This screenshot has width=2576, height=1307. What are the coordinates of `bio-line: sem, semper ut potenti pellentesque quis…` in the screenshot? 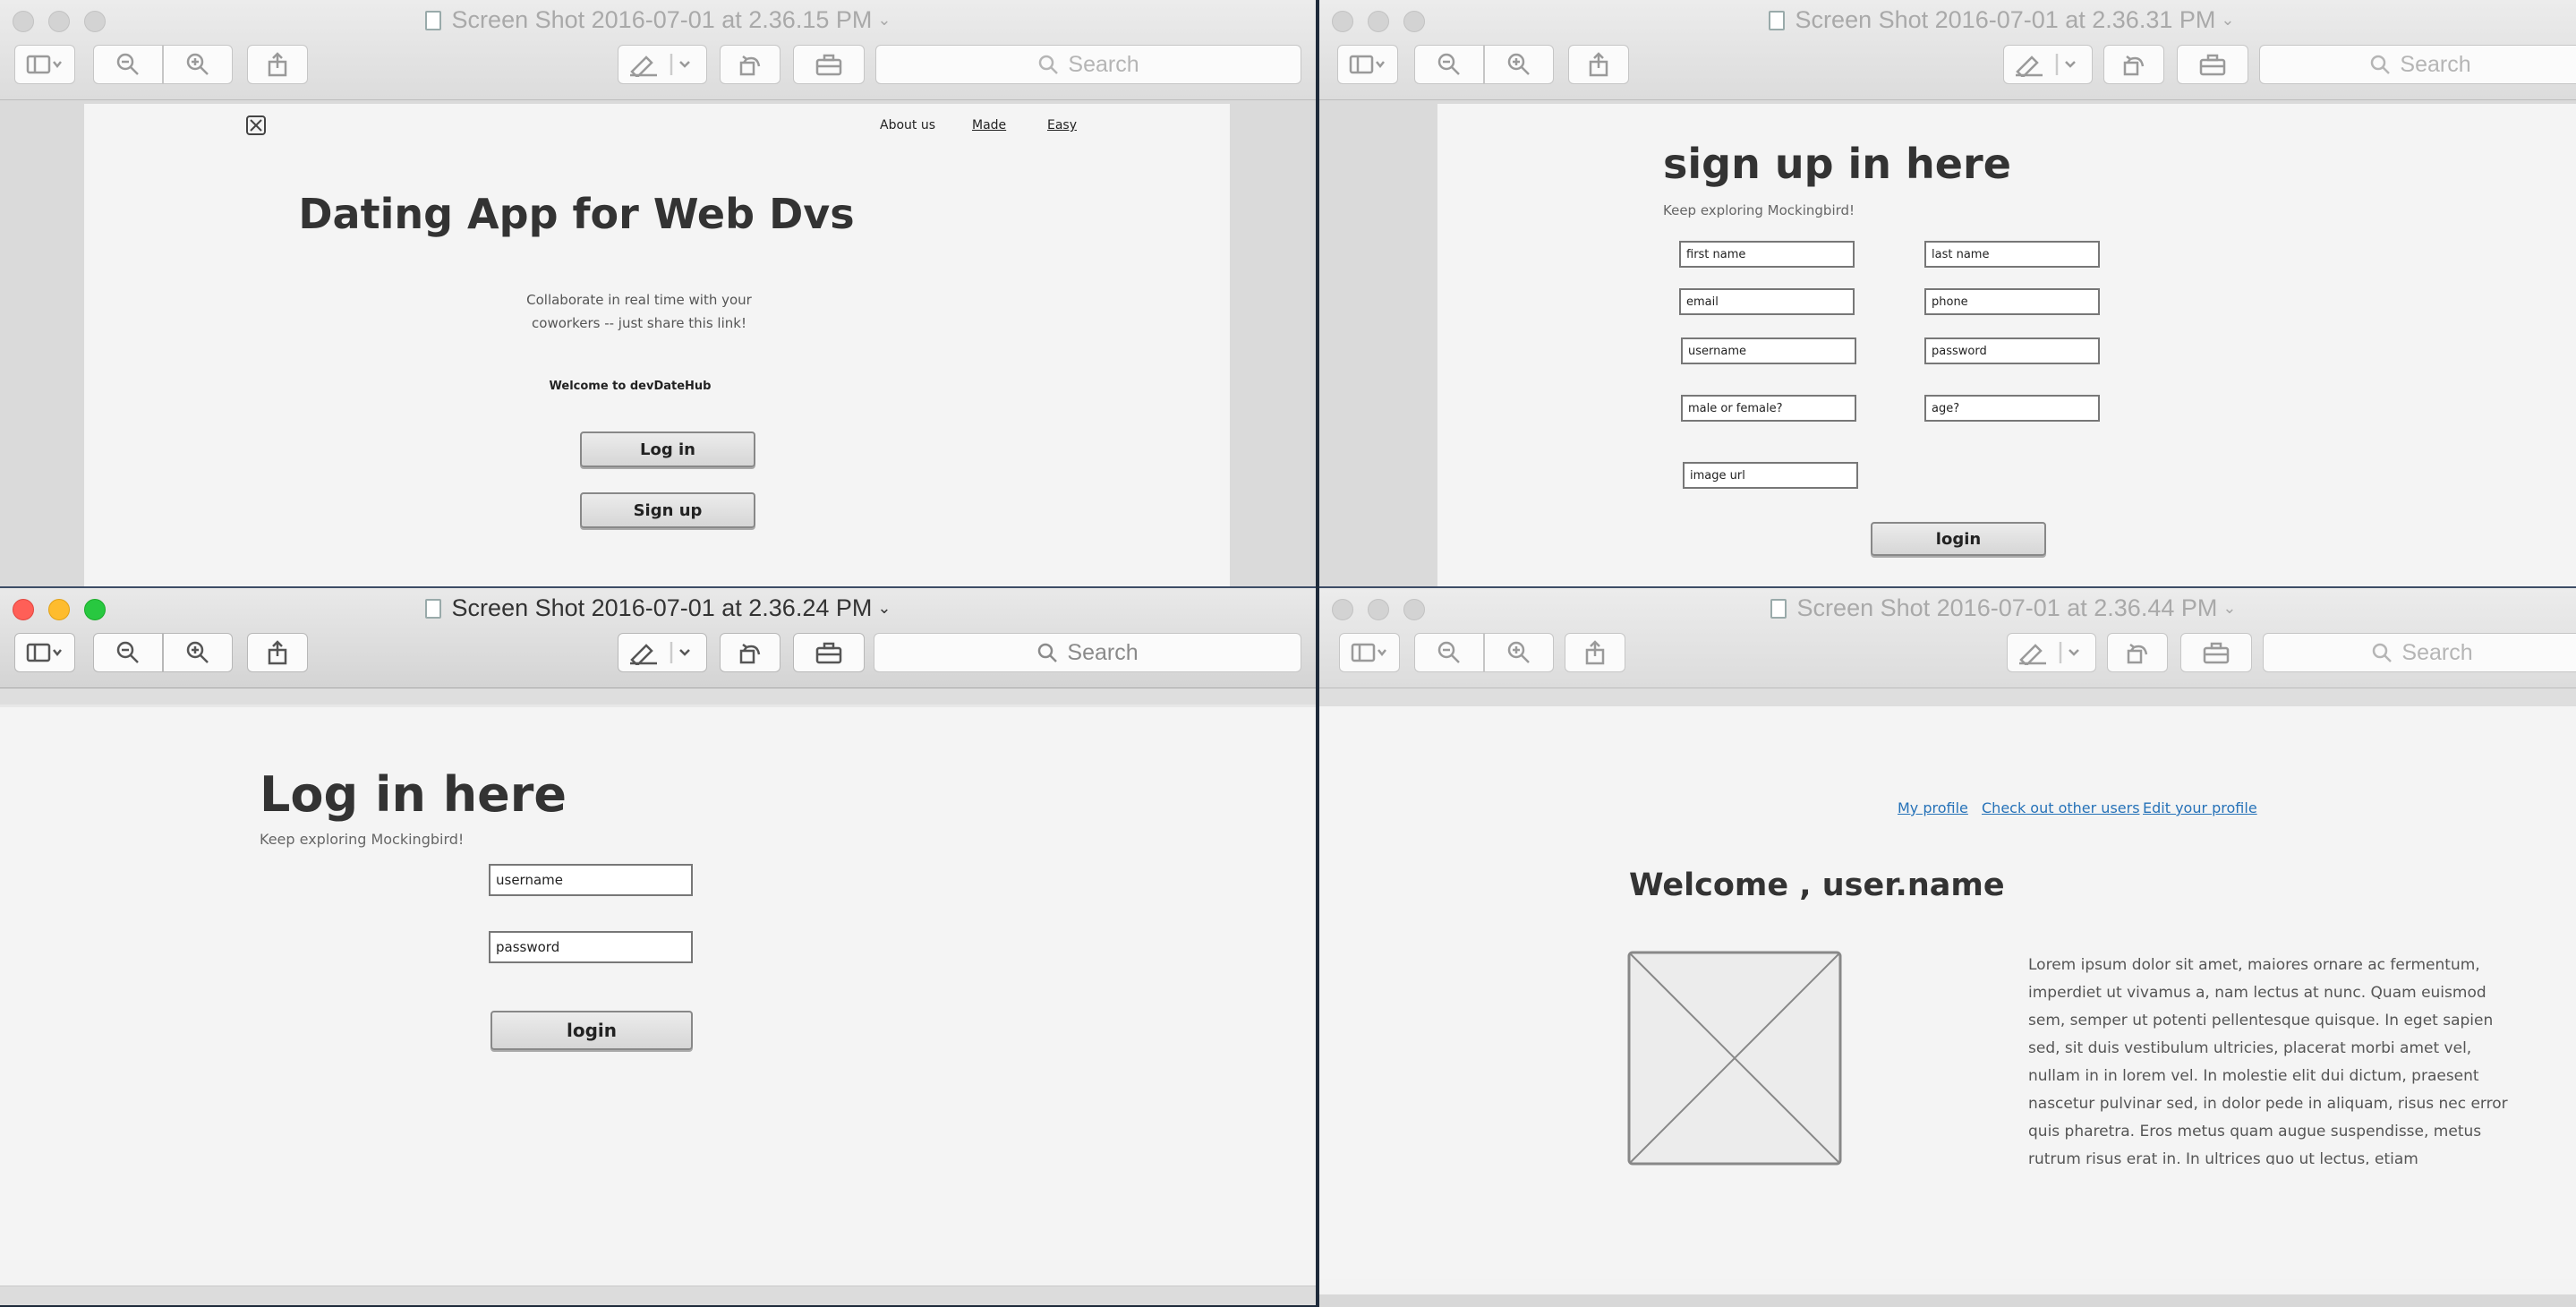 It's located at (2261, 1020).